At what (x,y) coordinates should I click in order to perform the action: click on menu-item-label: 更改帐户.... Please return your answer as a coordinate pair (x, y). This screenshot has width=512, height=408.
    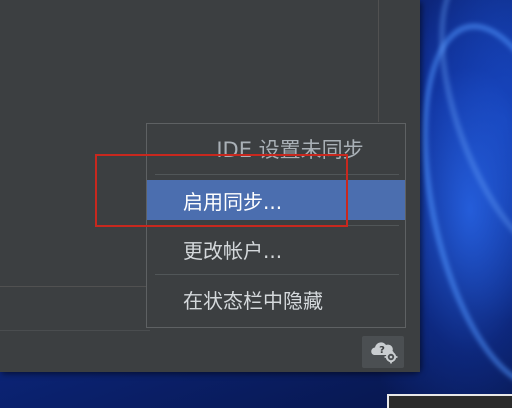
    Looking at the image, I should click on (233, 250).